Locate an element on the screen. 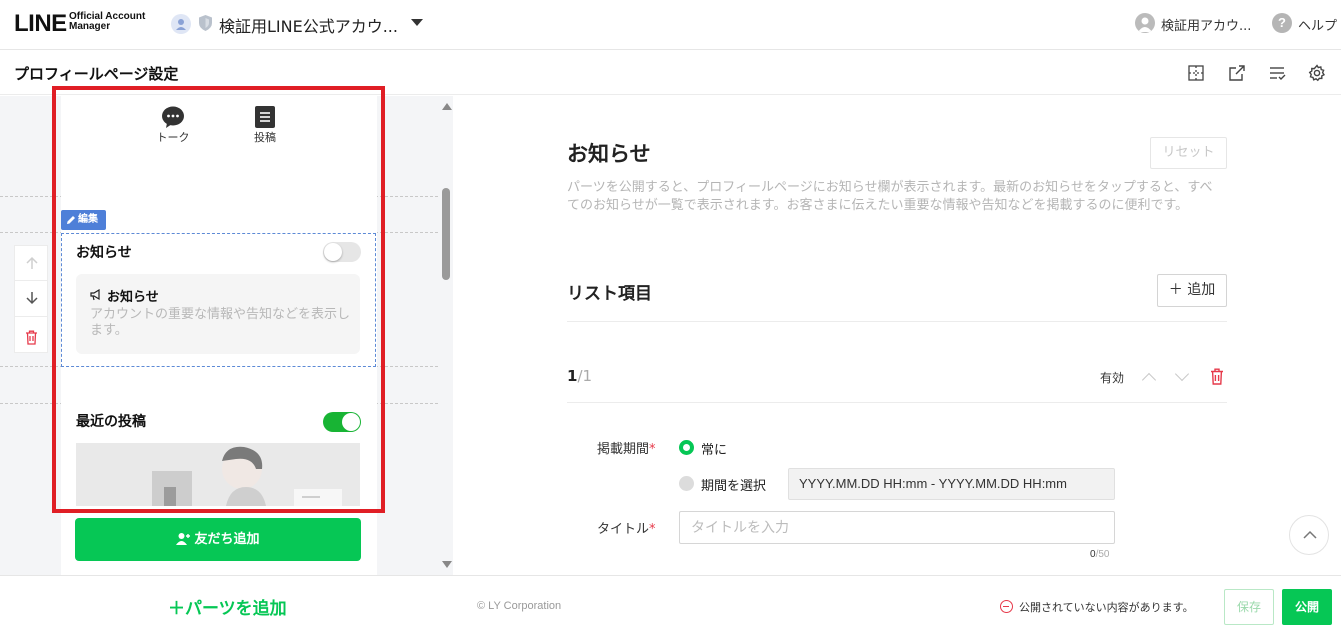 The height and width of the screenshot is (633, 1341). char-counter: 0/50 is located at coordinates (1099, 554).